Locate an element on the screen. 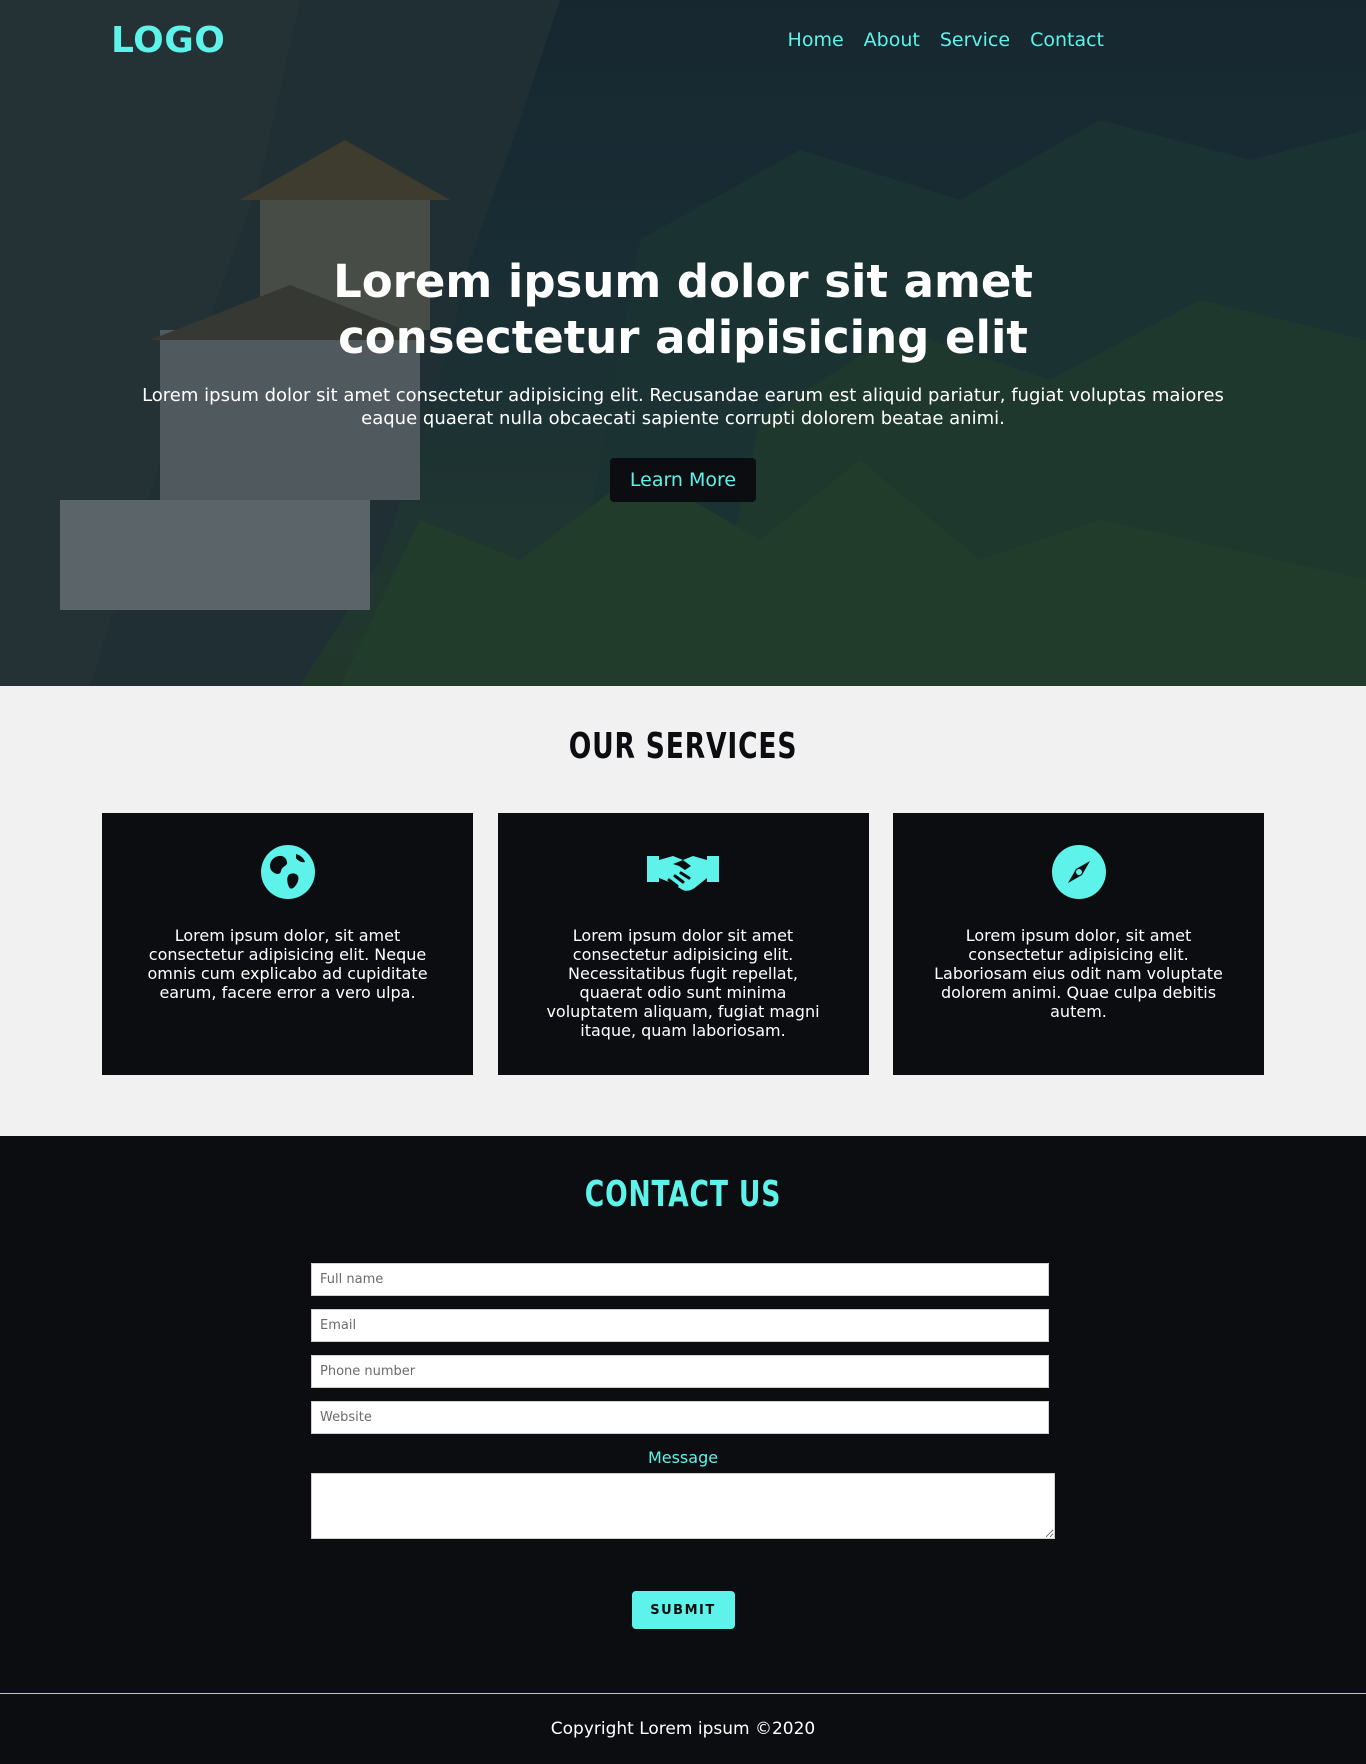 The height and width of the screenshot is (1764, 1366). nav-links: Home About Service Contact is located at coordinates (946, 40).